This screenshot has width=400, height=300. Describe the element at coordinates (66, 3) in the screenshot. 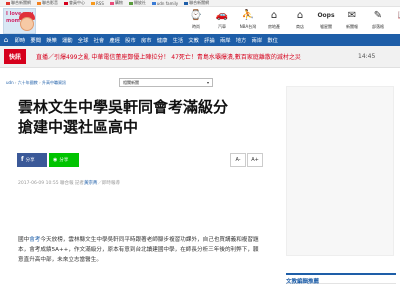

I see `member-icon` at that location.